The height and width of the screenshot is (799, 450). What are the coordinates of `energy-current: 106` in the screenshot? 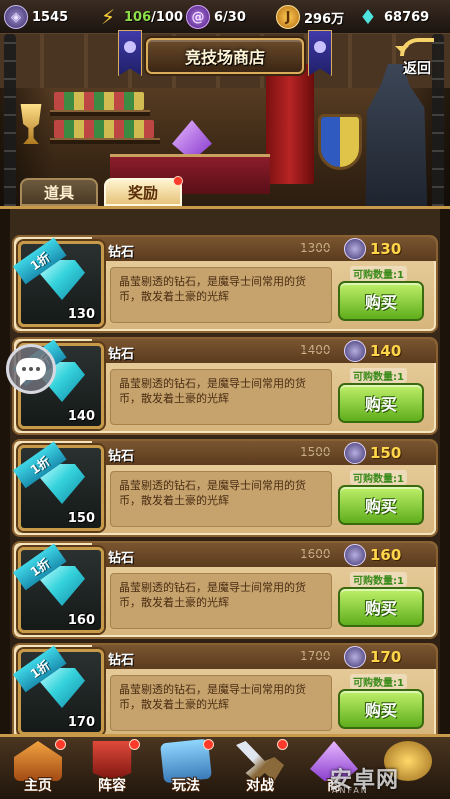 It's located at (138, 17).